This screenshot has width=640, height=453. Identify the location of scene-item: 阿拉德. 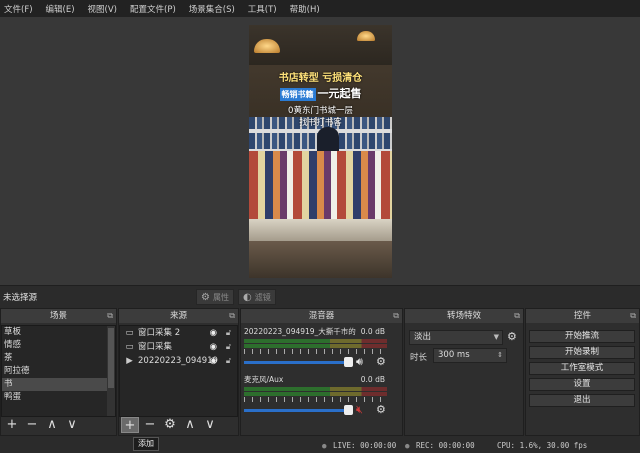
(58, 371).